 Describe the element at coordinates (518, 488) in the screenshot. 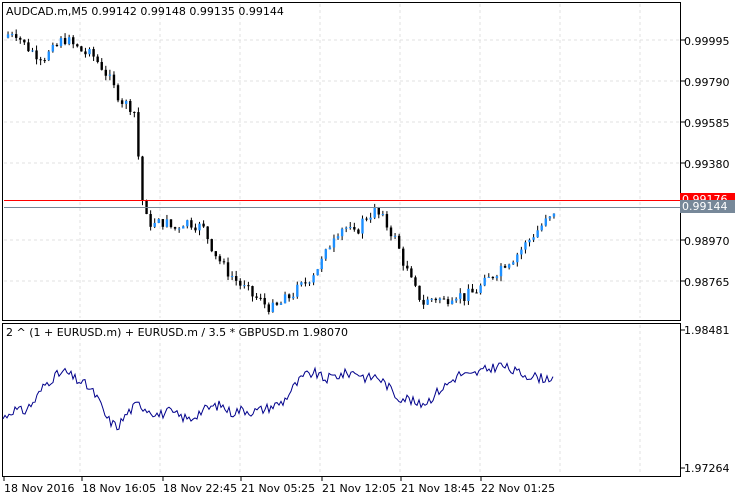

I see `time-axis-label: 22 Nov 01:25` at that location.